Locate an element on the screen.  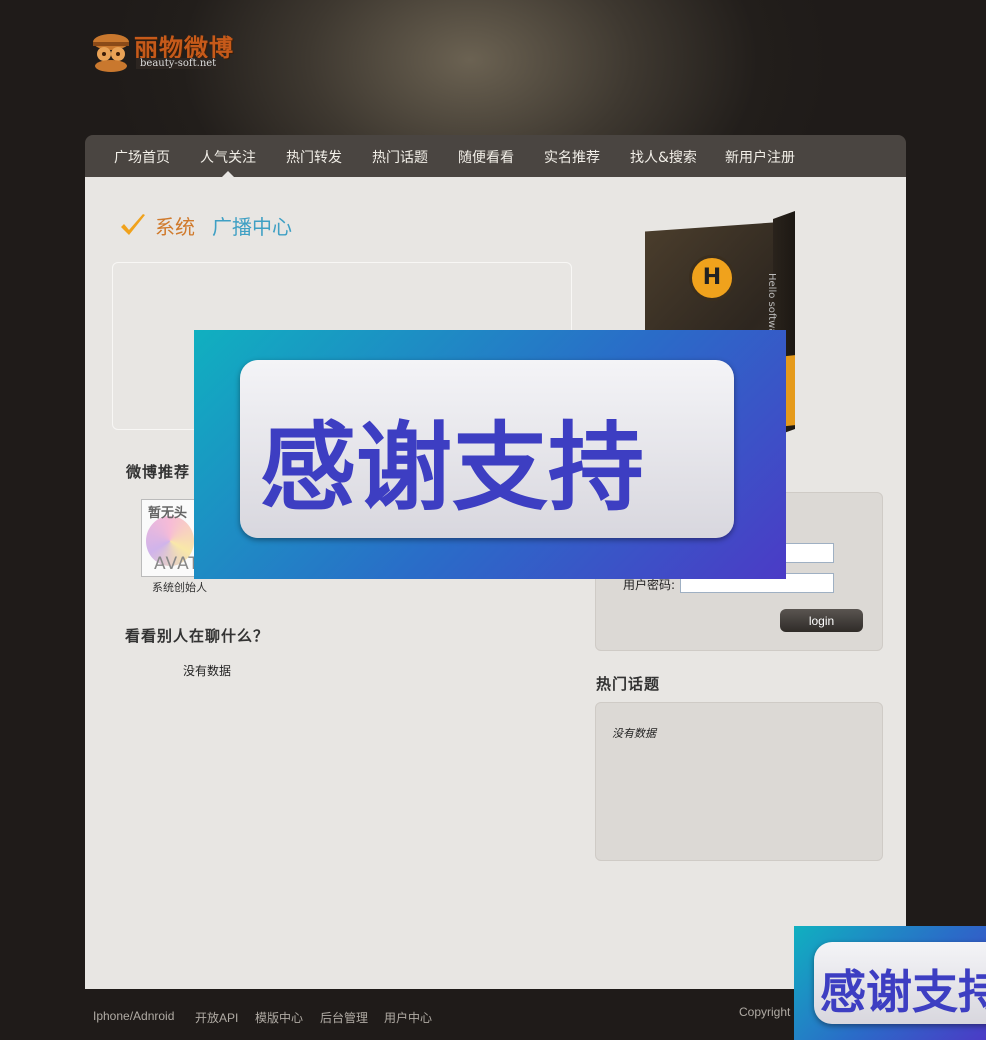
copyright-text: Copyright is located at coordinates (765, 1012).